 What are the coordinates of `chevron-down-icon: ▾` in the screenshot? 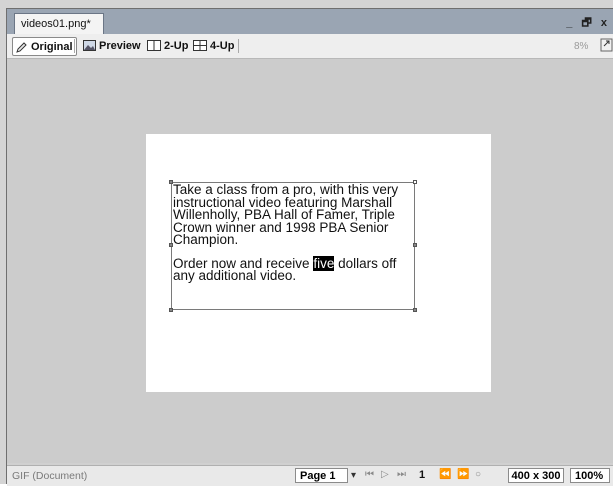 It's located at (353, 475).